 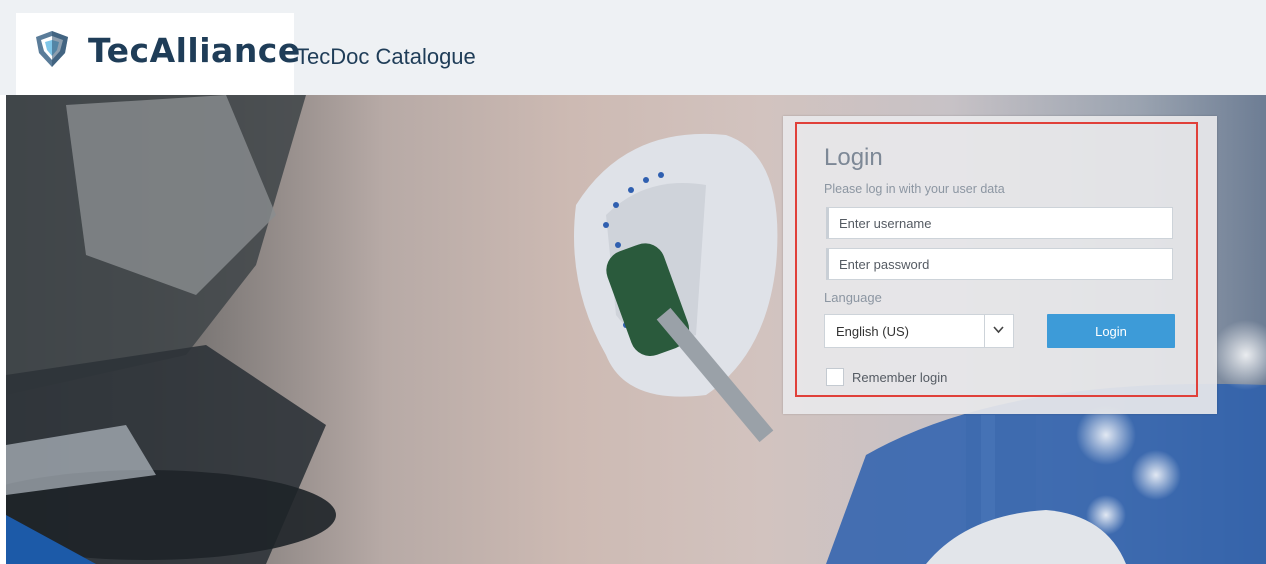 What do you see at coordinates (853, 297) in the screenshot?
I see `language-label: Language` at bounding box center [853, 297].